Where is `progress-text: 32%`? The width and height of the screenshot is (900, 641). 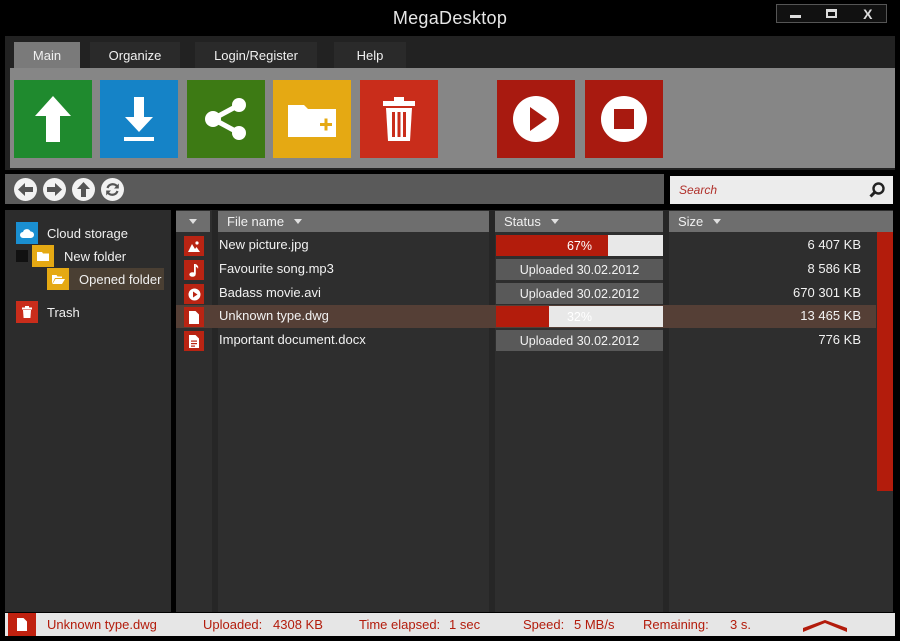 progress-text: 32% is located at coordinates (579, 316).